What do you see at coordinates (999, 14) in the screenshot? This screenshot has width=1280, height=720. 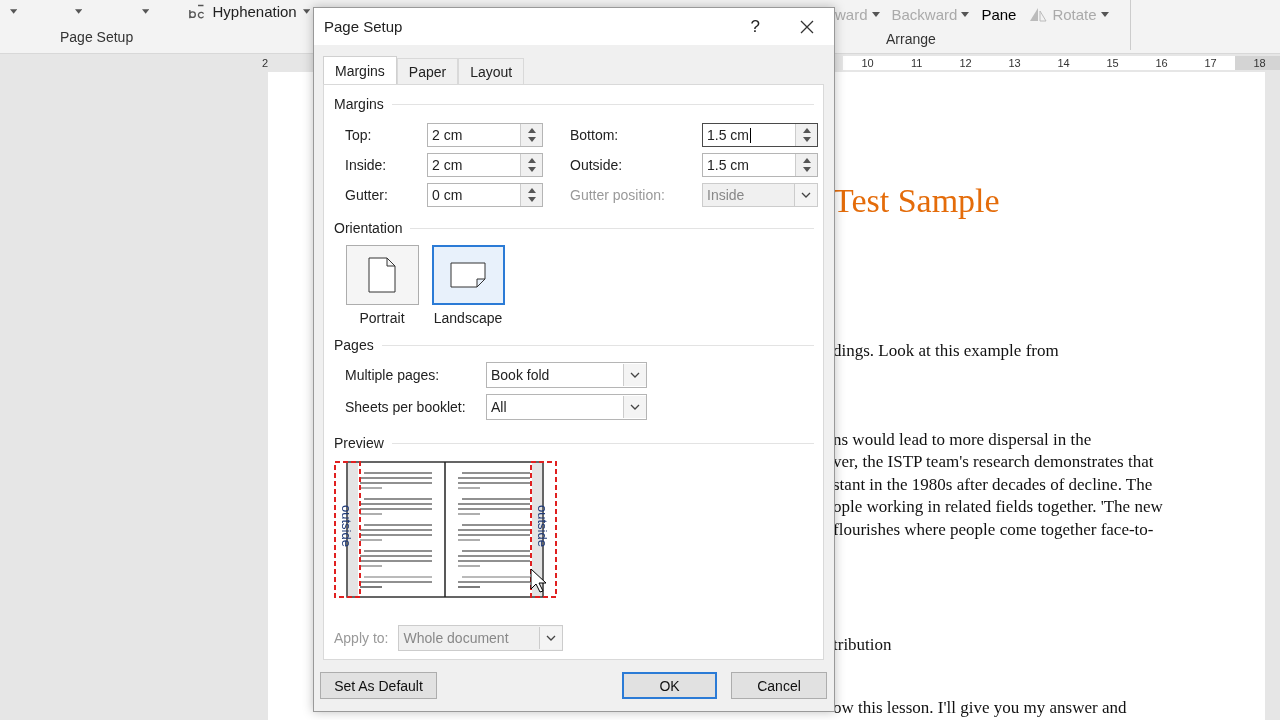 I see `ribbon-item: Pane` at bounding box center [999, 14].